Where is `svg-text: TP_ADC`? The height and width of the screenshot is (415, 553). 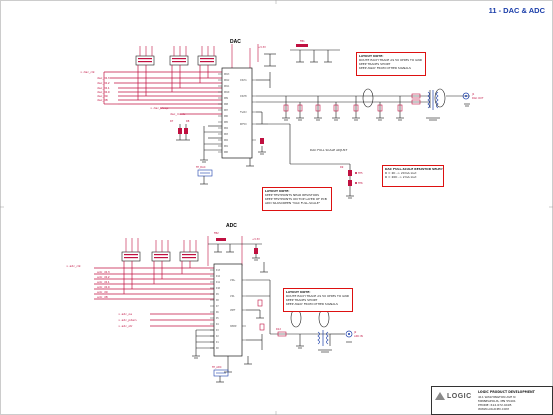
svg-text: TP_ADC is located at coordinates (217, 367).